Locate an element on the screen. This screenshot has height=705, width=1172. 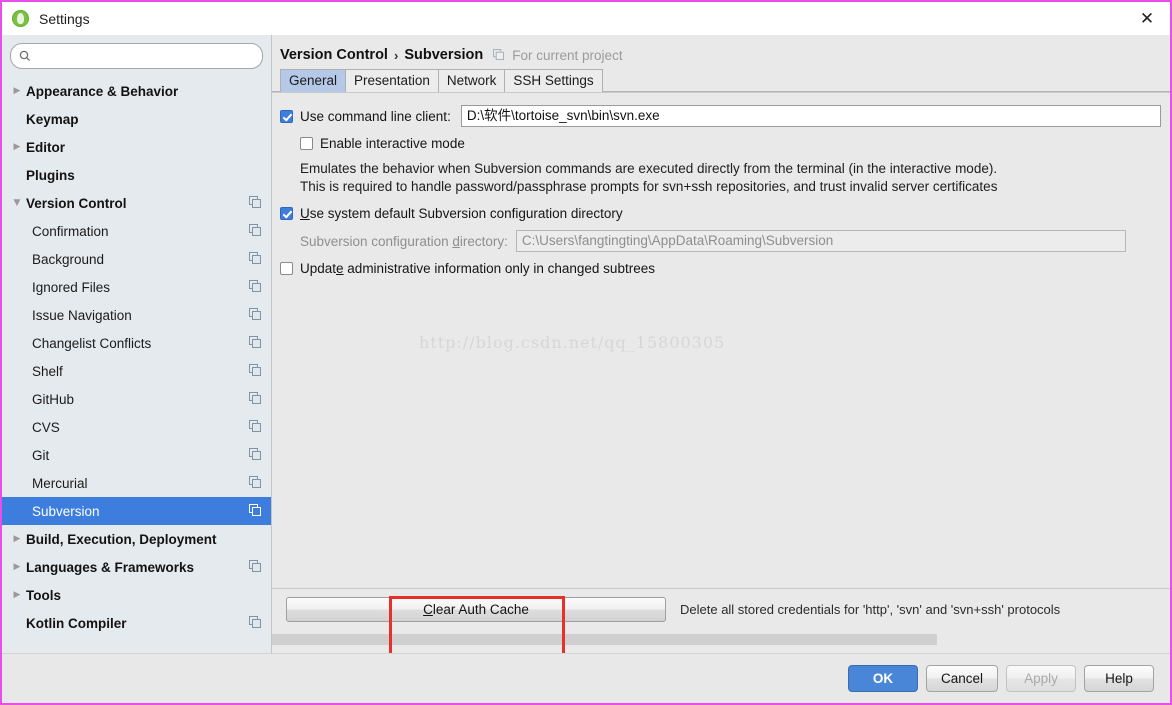
breadcrumb-current: Subversion is located at coordinates (444, 55).